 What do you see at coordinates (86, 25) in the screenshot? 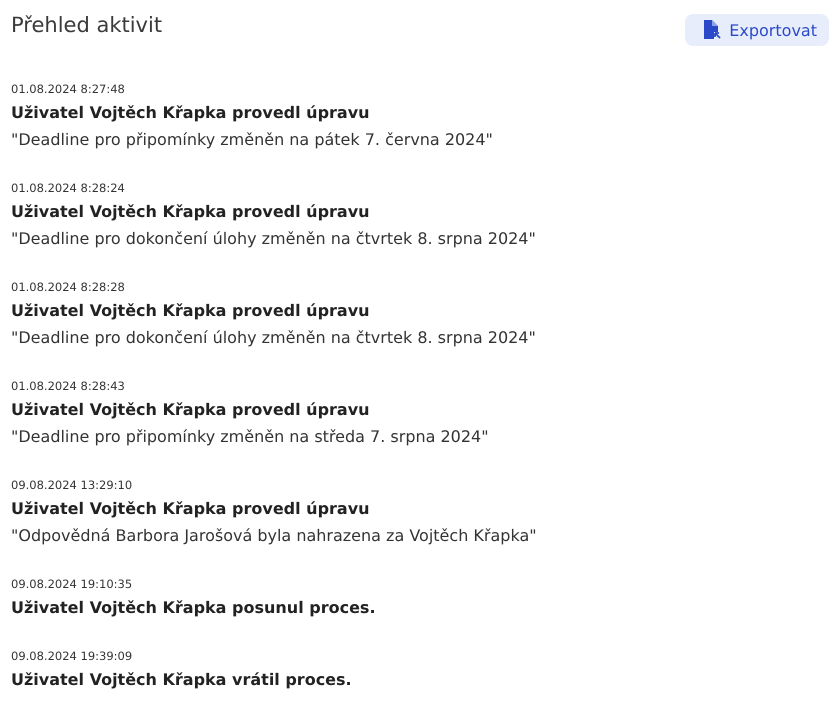
I see `page-title: Přehled aktivit` at bounding box center [86, 25].